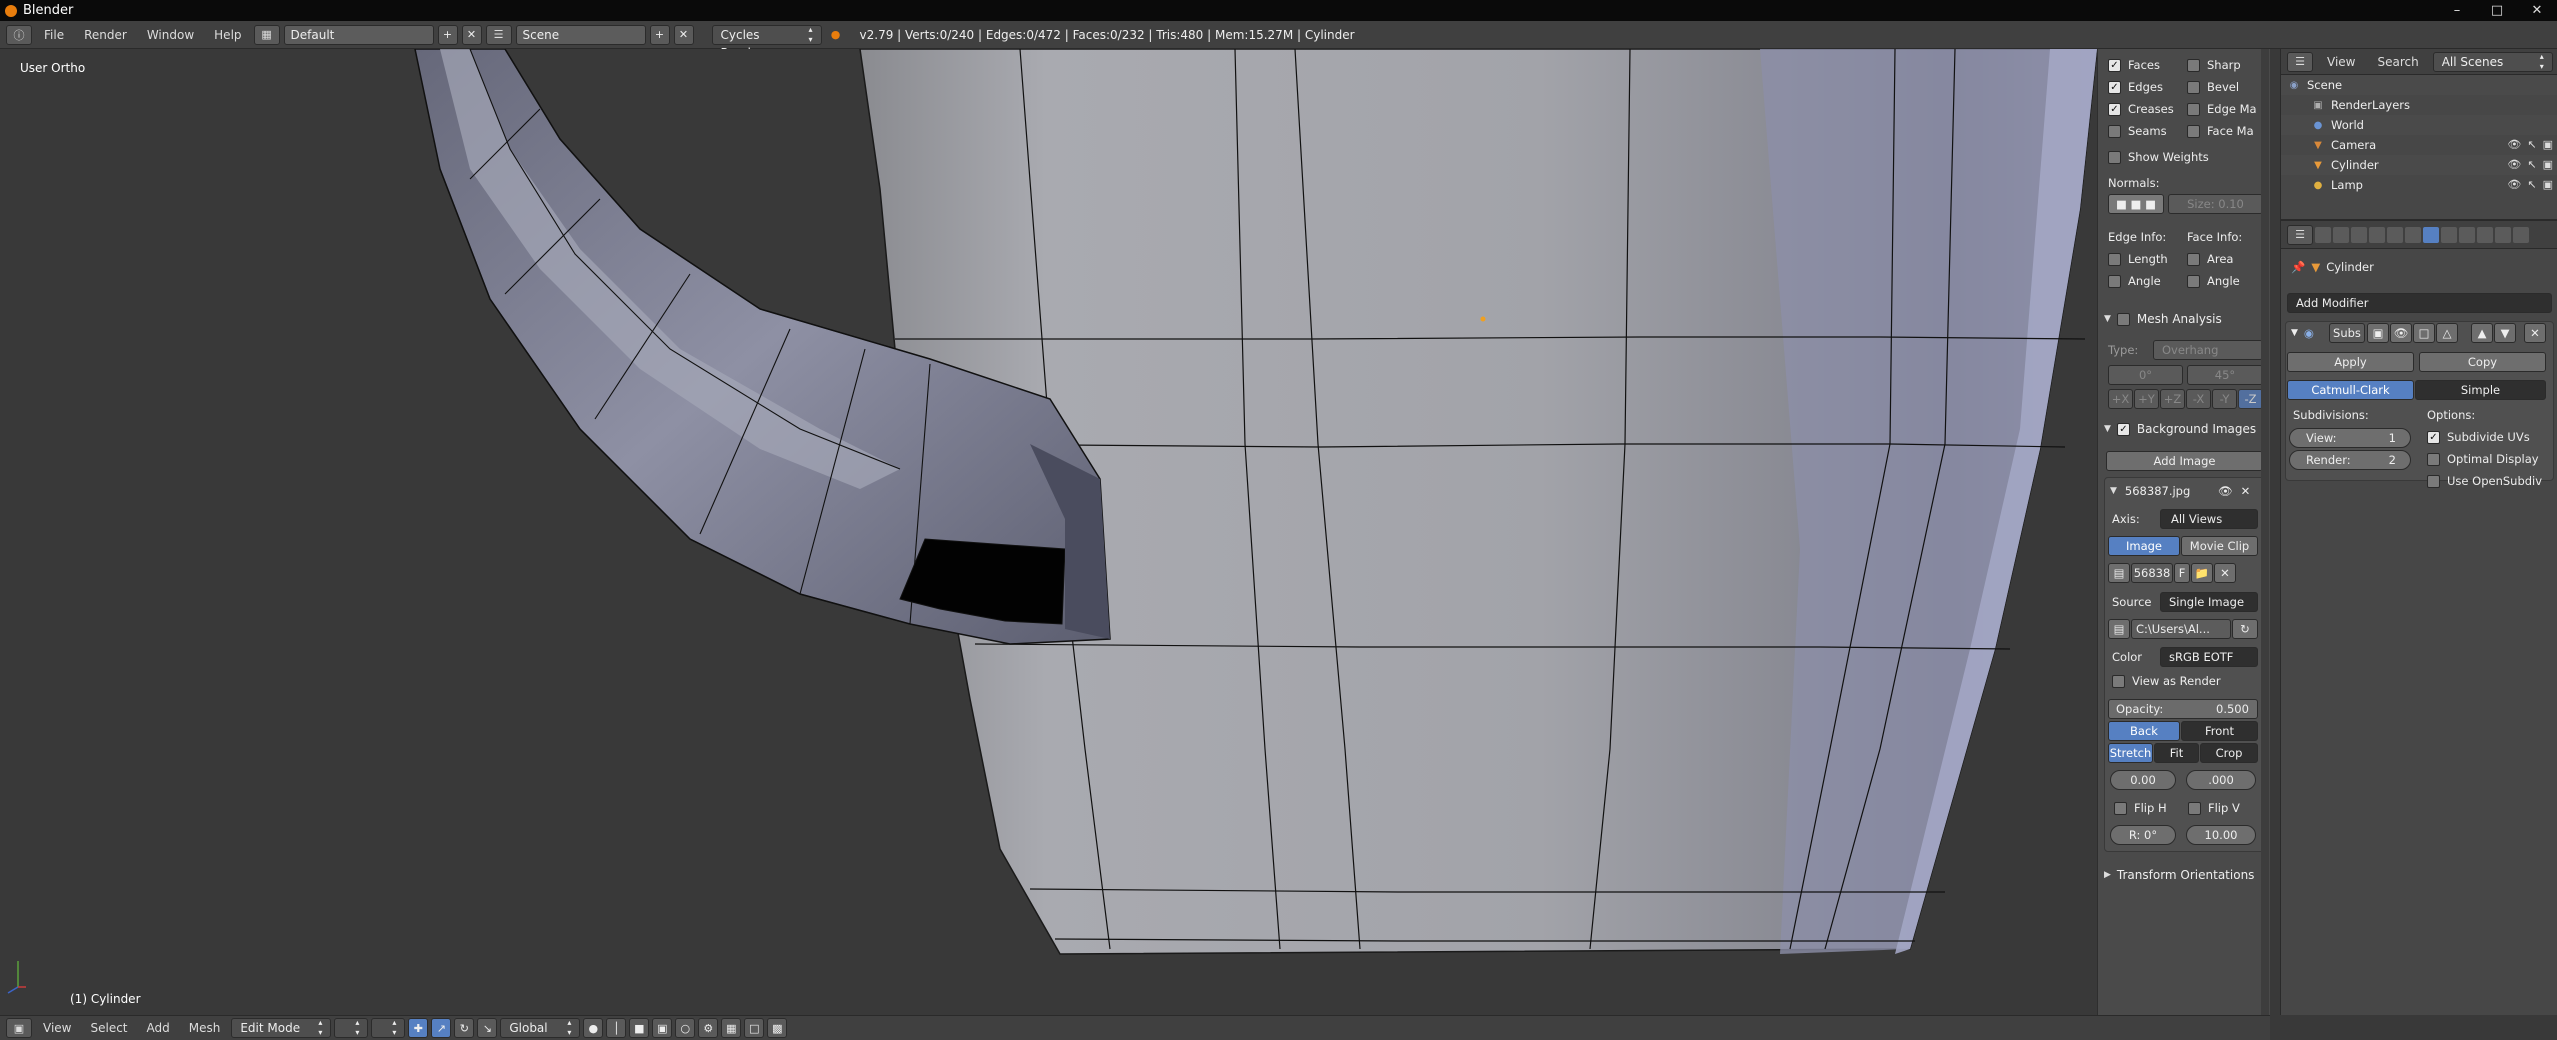  What do you see at coordinates (447, 34) in the screenshot?
I see `add-layout-button: +` at bounding box center [447, 34].